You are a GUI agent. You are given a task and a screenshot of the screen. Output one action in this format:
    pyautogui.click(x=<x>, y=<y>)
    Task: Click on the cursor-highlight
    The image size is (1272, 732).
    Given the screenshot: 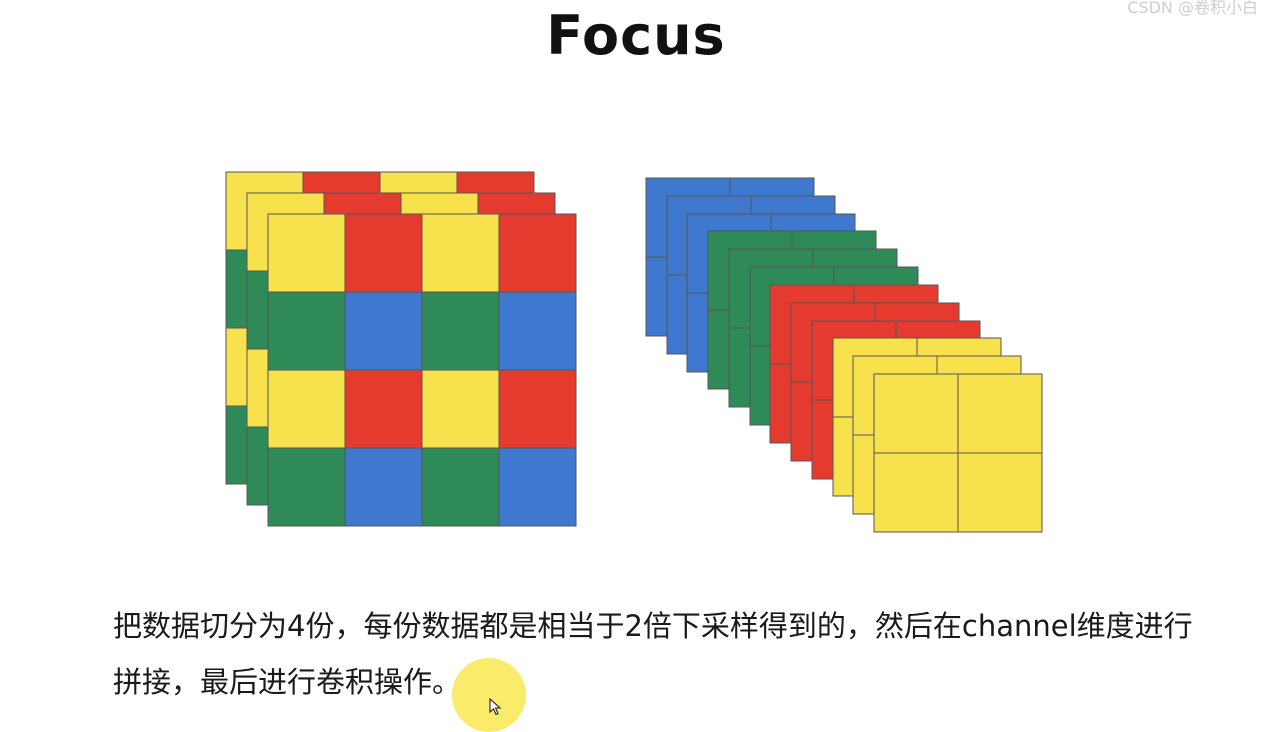 What is the action you would take?
    pyautogui.click(x=489, y=695)
    